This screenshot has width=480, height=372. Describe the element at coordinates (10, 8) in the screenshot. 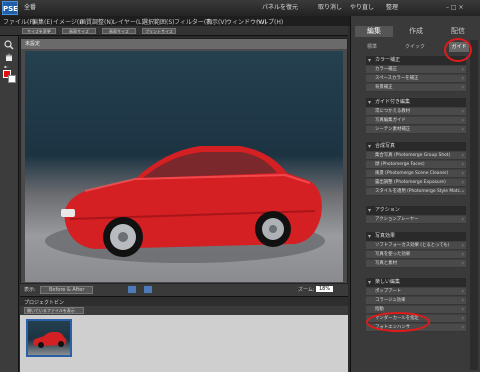

I see `app-logo: PSE` at that location.